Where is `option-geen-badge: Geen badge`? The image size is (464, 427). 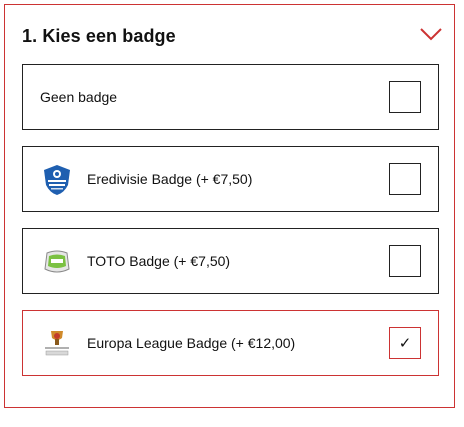
option-geen-badge: Geen badge is located at coordinates (230, 97).